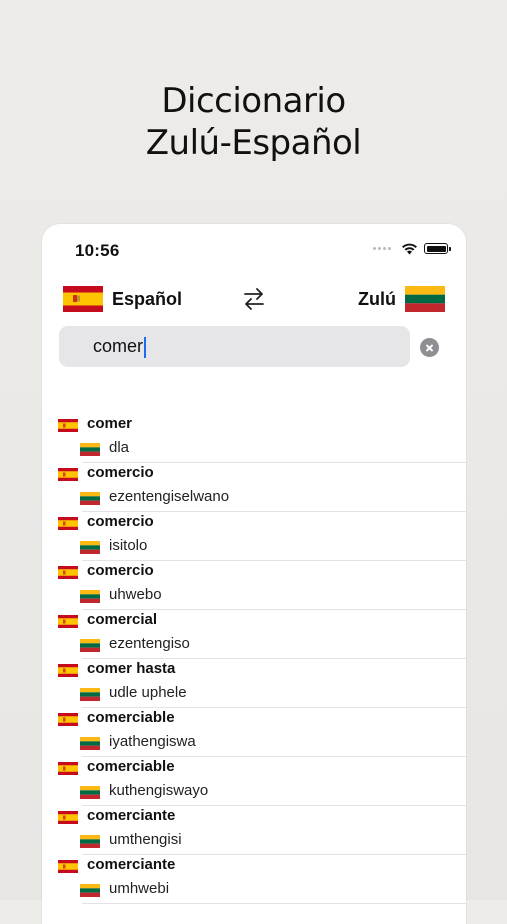 Image resolution: width=507 pixels, height=924 pixels. Describe the element at coordinates (169, 496) in the screenshot. I see `translation-word: ezentengiselwano` at that location.